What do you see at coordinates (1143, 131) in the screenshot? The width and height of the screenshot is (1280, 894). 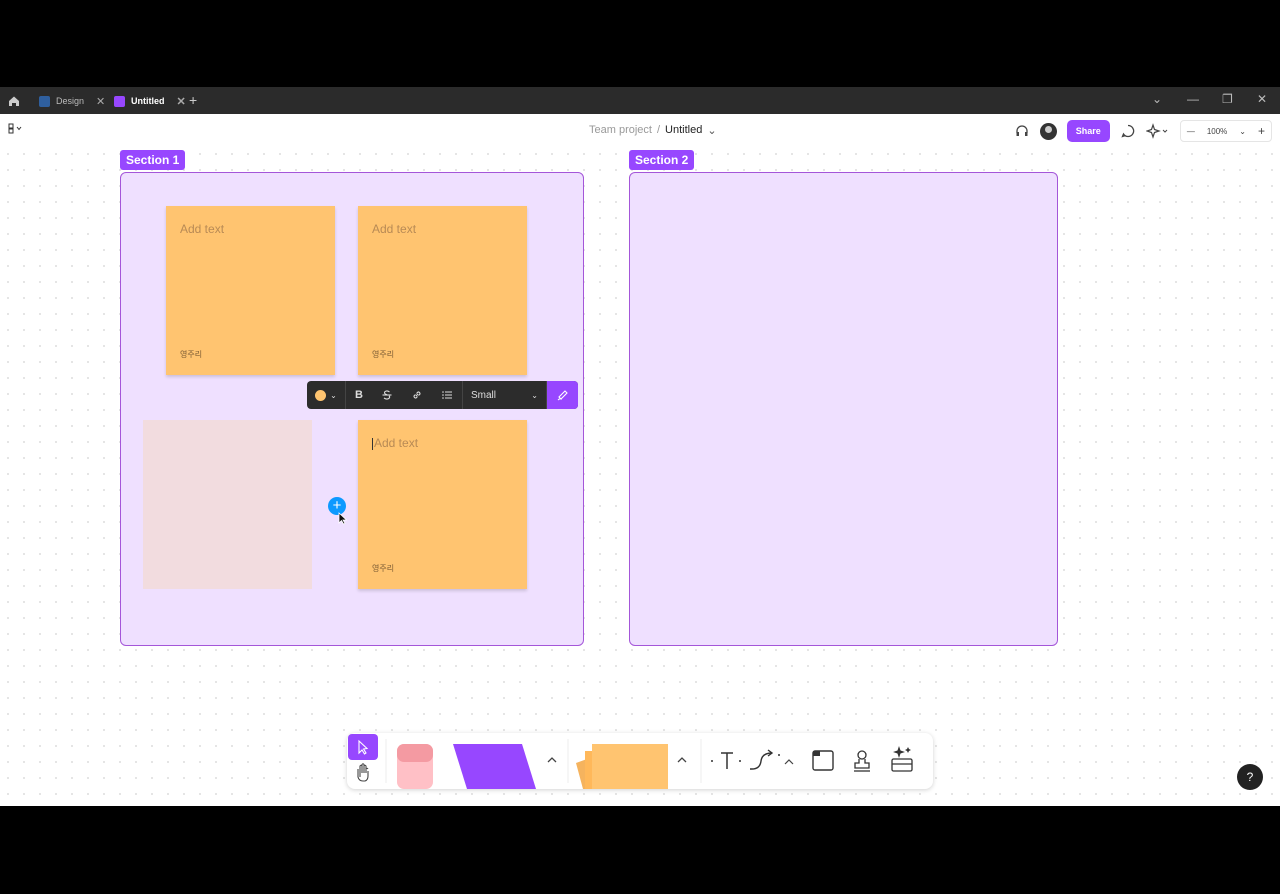 I see `right-tools: Share — 100% ⌄ +` at bounding box center [1143, 131].